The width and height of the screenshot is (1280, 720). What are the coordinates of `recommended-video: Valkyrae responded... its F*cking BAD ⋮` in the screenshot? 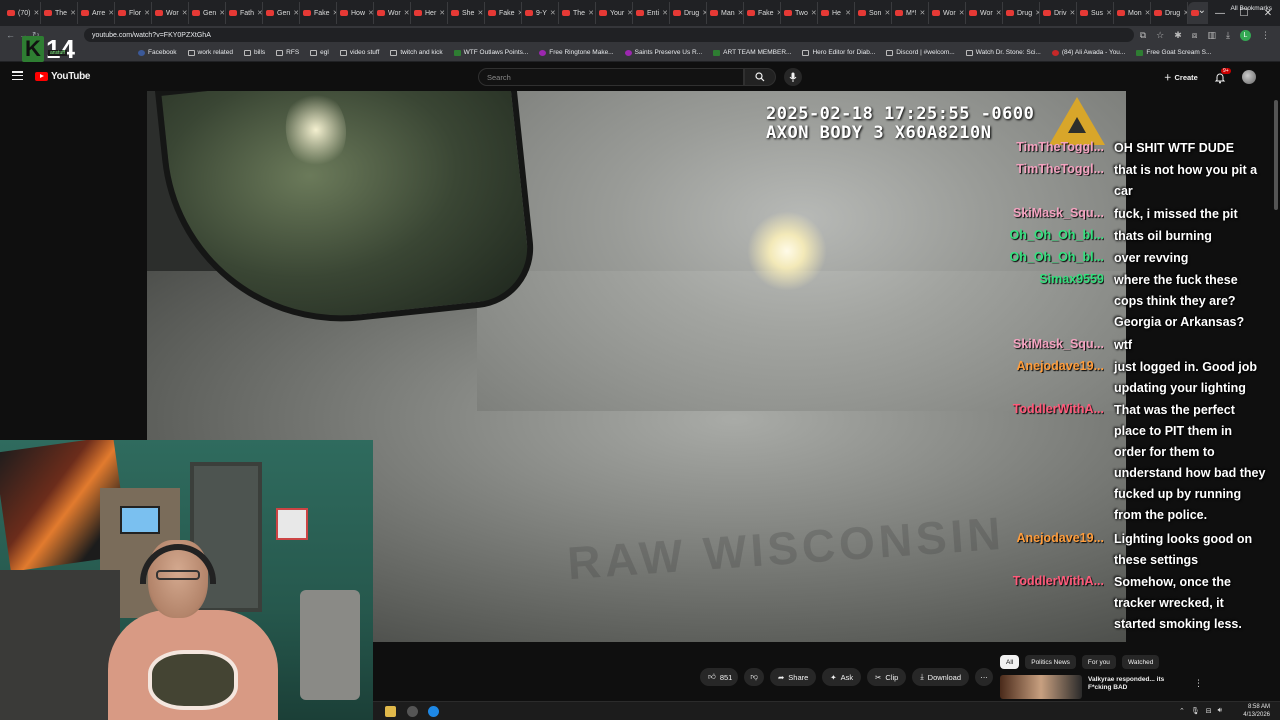 It's located at (1101, 687).